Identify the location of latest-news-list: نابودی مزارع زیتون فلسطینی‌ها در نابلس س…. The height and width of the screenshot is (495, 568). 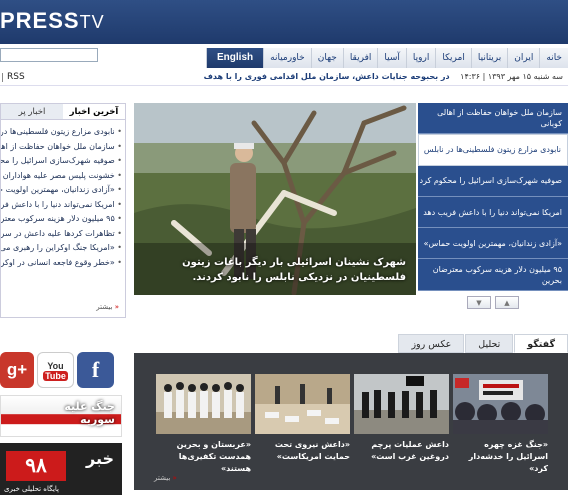
(63, 195).